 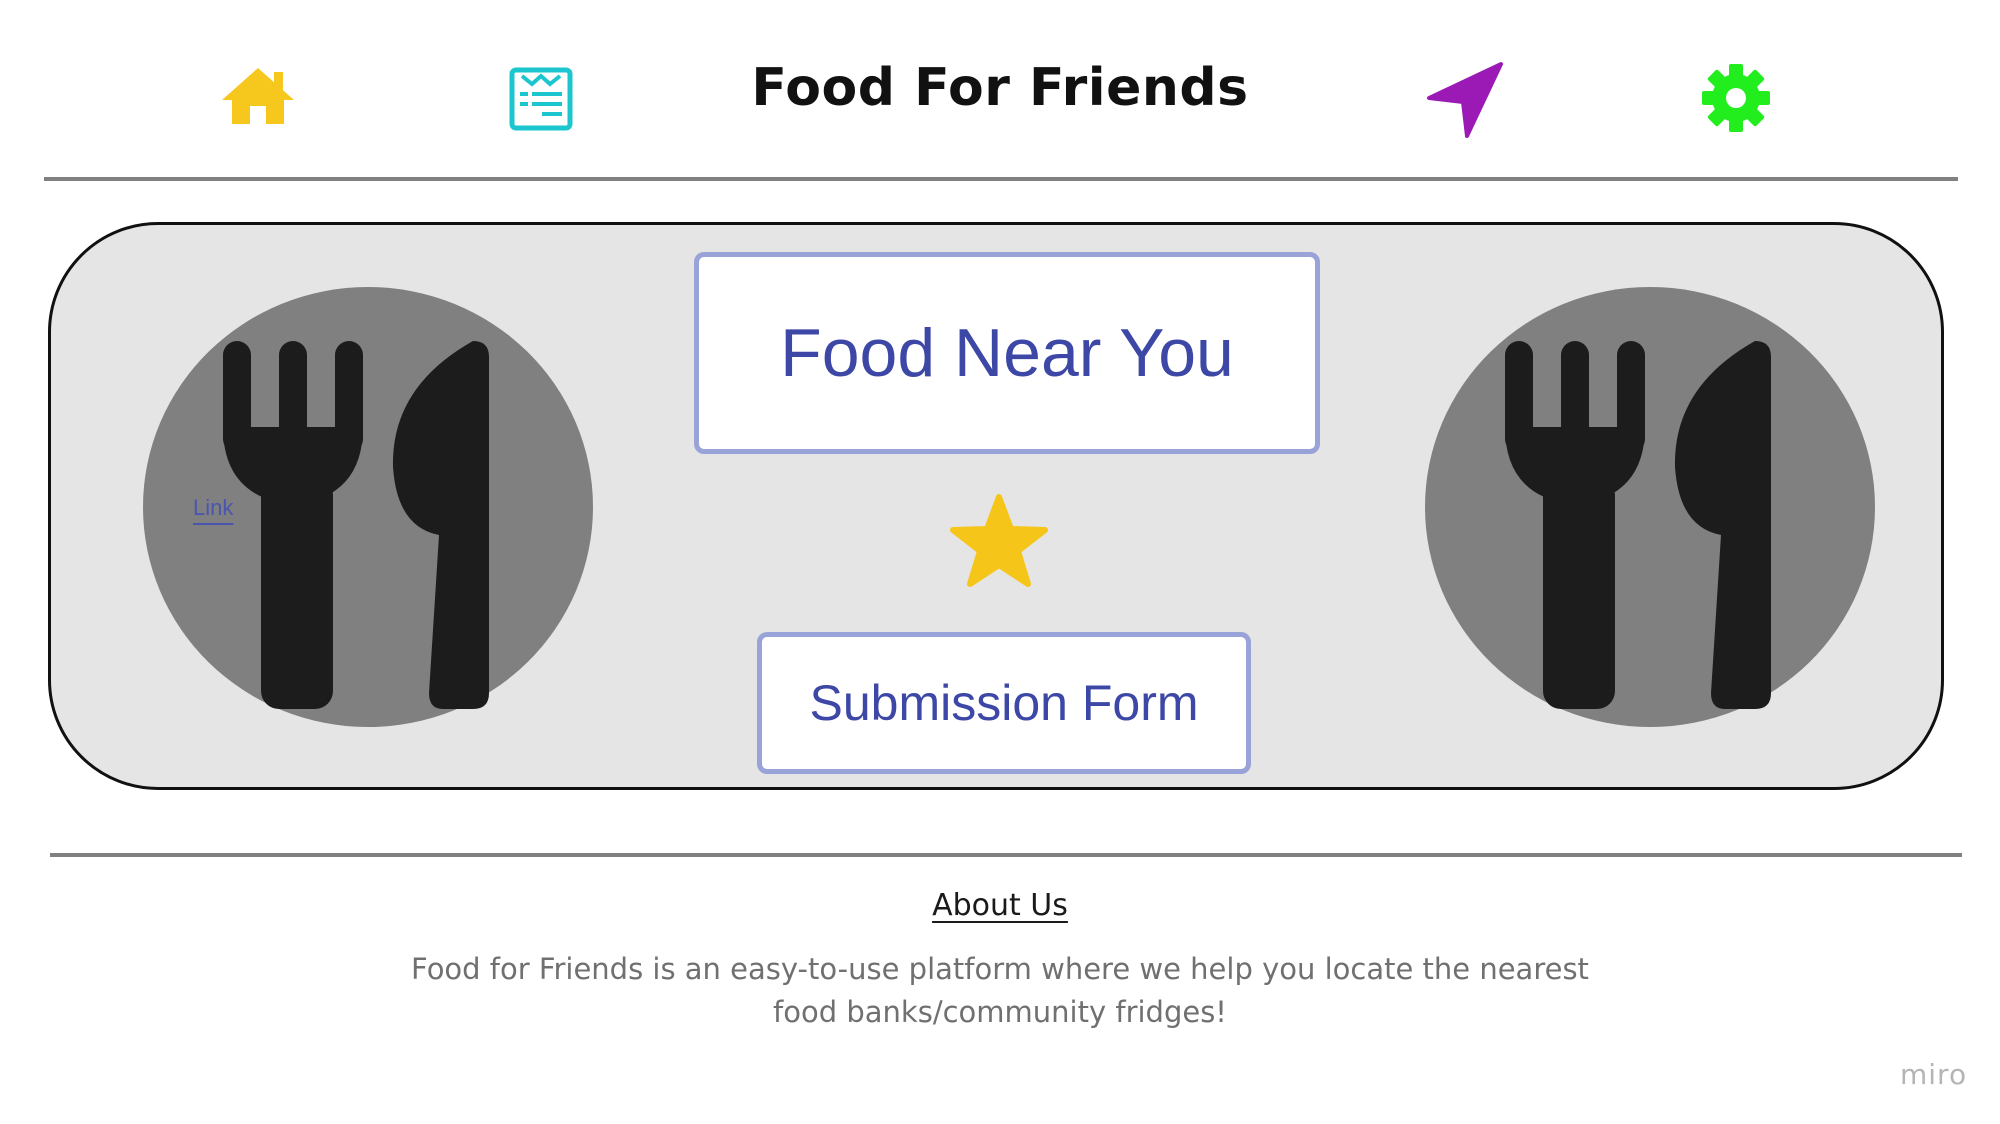 What do you see at coordinates (1007, 353) in the screenshot?
I see `food-near-you-button: Food Near You` at bounding box center [1007, 353].